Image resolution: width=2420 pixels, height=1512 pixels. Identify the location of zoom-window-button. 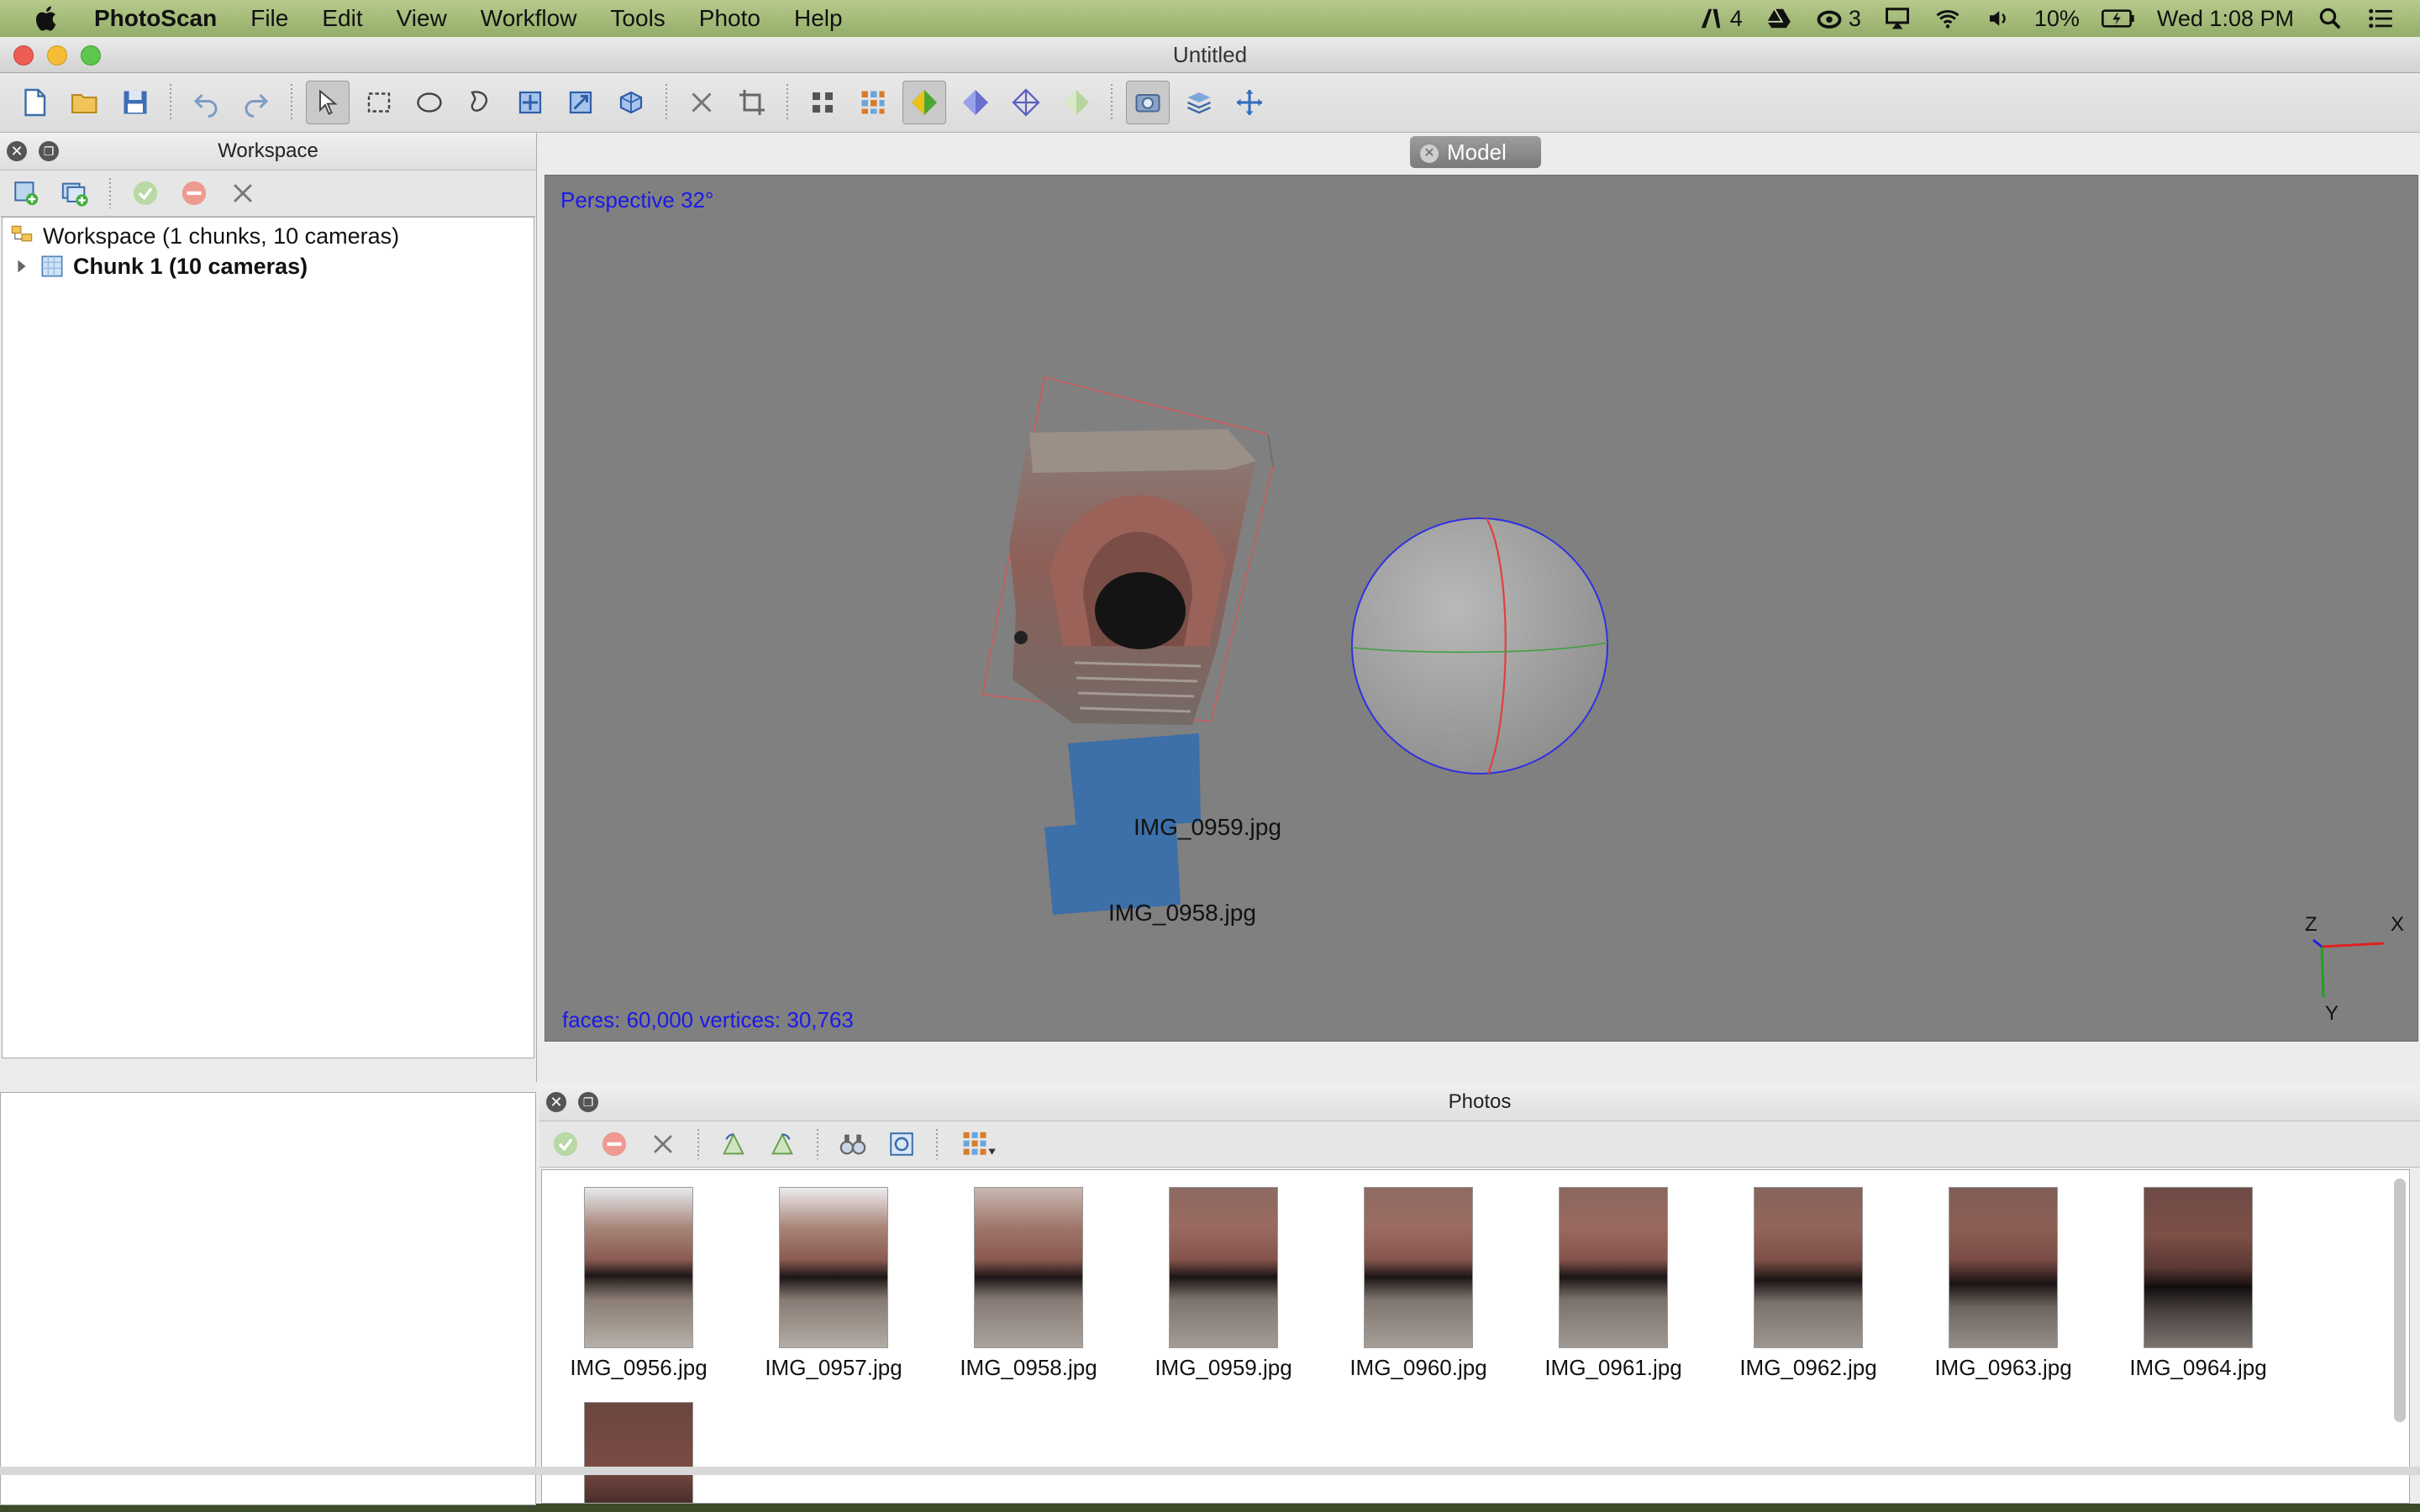
(91, 55).